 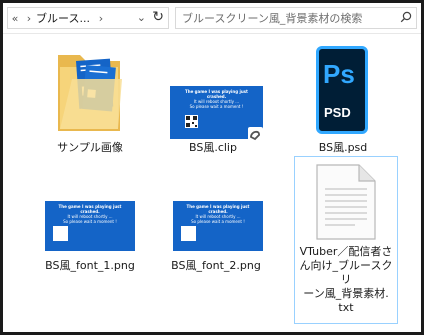 I want to click on search-input: ブルースクリーン風_背景素材の検索, so click(x=289, y=18).